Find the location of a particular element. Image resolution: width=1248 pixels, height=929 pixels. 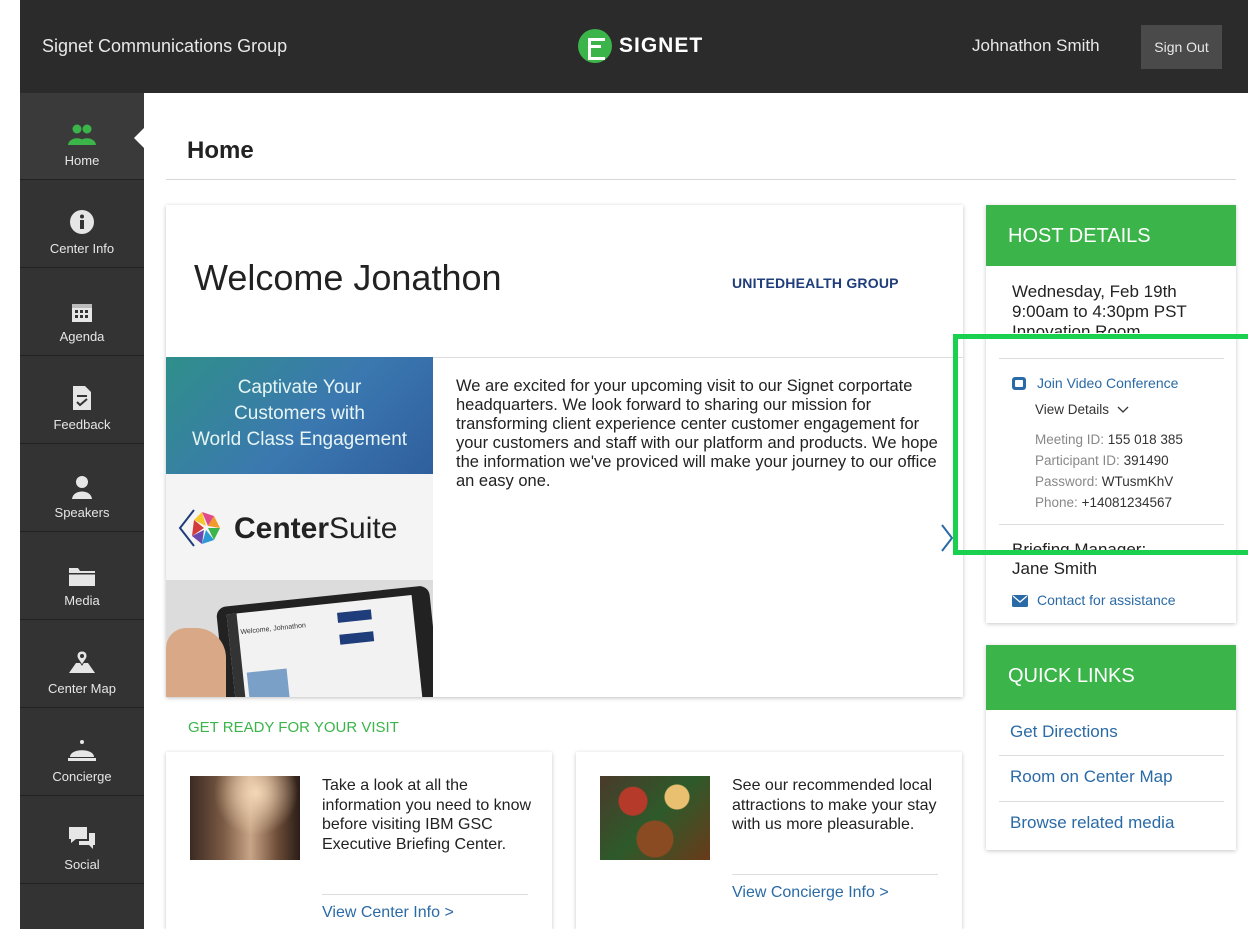

person-icon is located at coordinates (82, 487).